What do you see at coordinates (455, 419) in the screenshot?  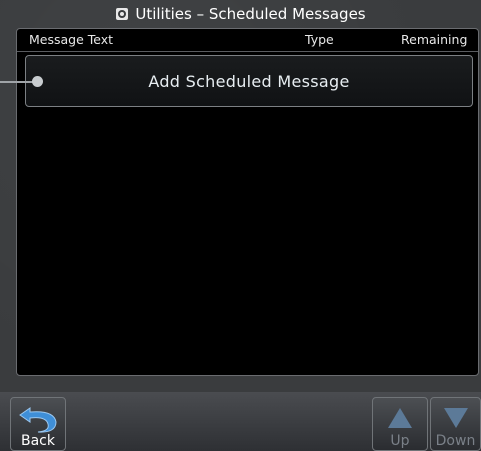 I see `down-arrow-icon` at bounding box center [455, 419].